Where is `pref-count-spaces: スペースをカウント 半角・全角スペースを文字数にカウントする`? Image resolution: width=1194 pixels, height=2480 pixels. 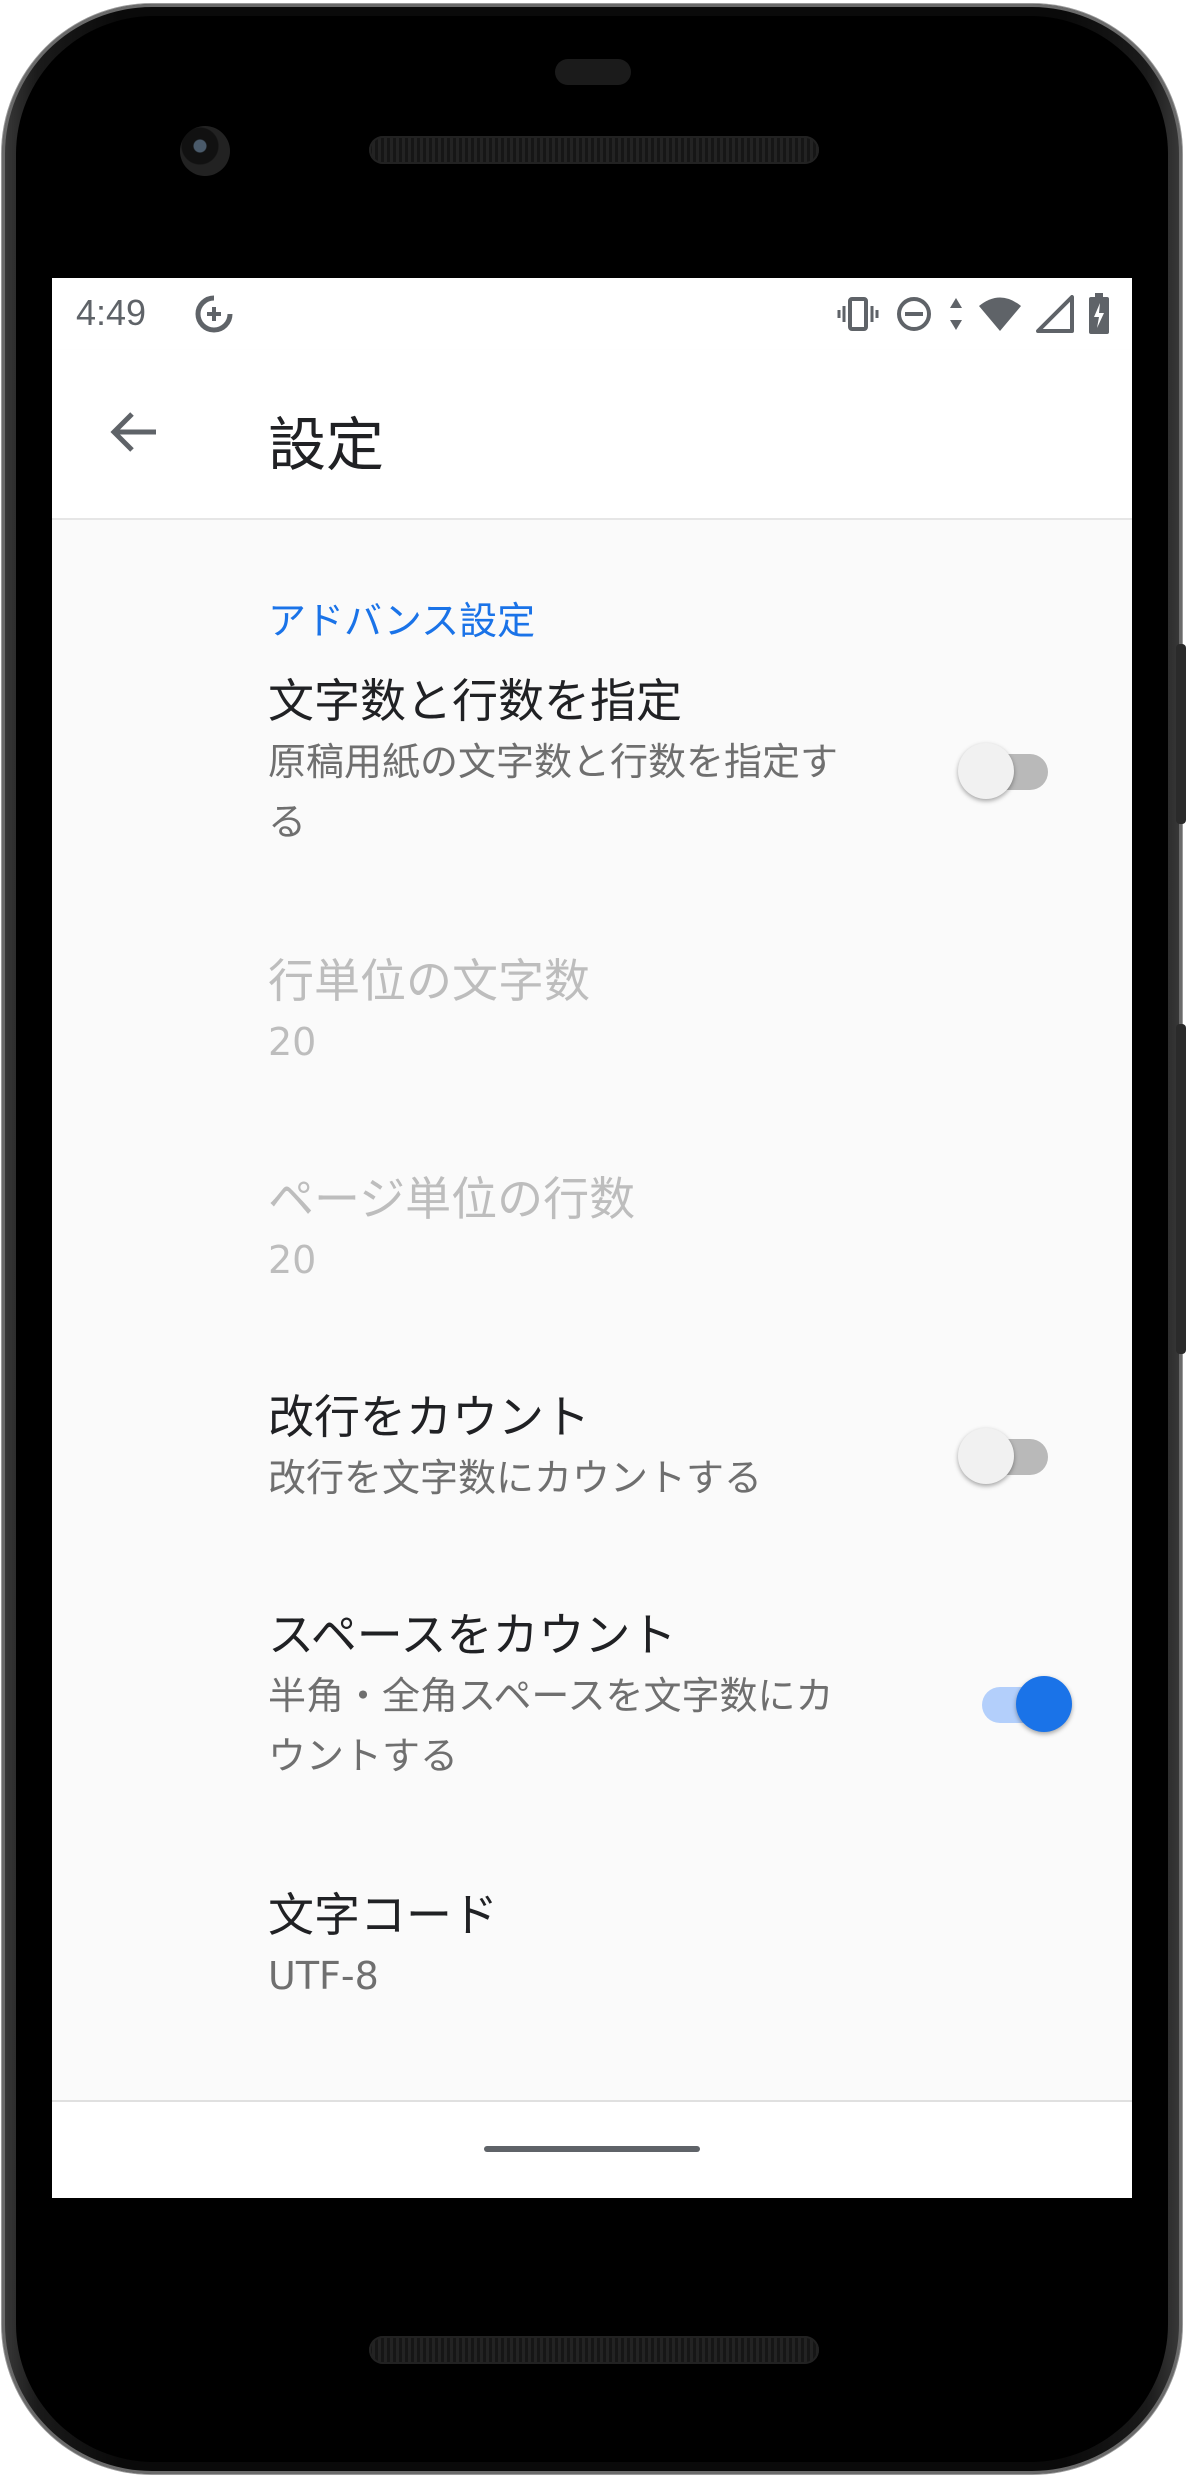 pref-count-spaces: スペースをカウント 半角・全角スペースを文字数にカウントする is located at coordinates (608, 1695).